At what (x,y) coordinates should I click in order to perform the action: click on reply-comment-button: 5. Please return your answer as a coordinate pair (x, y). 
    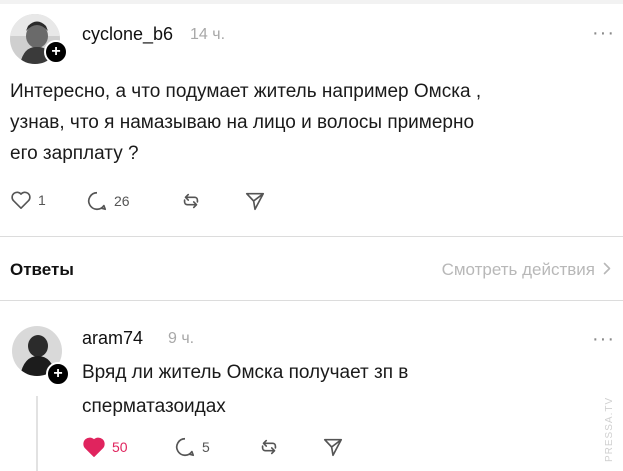
    Looking at the image, I should click on (192, 447).